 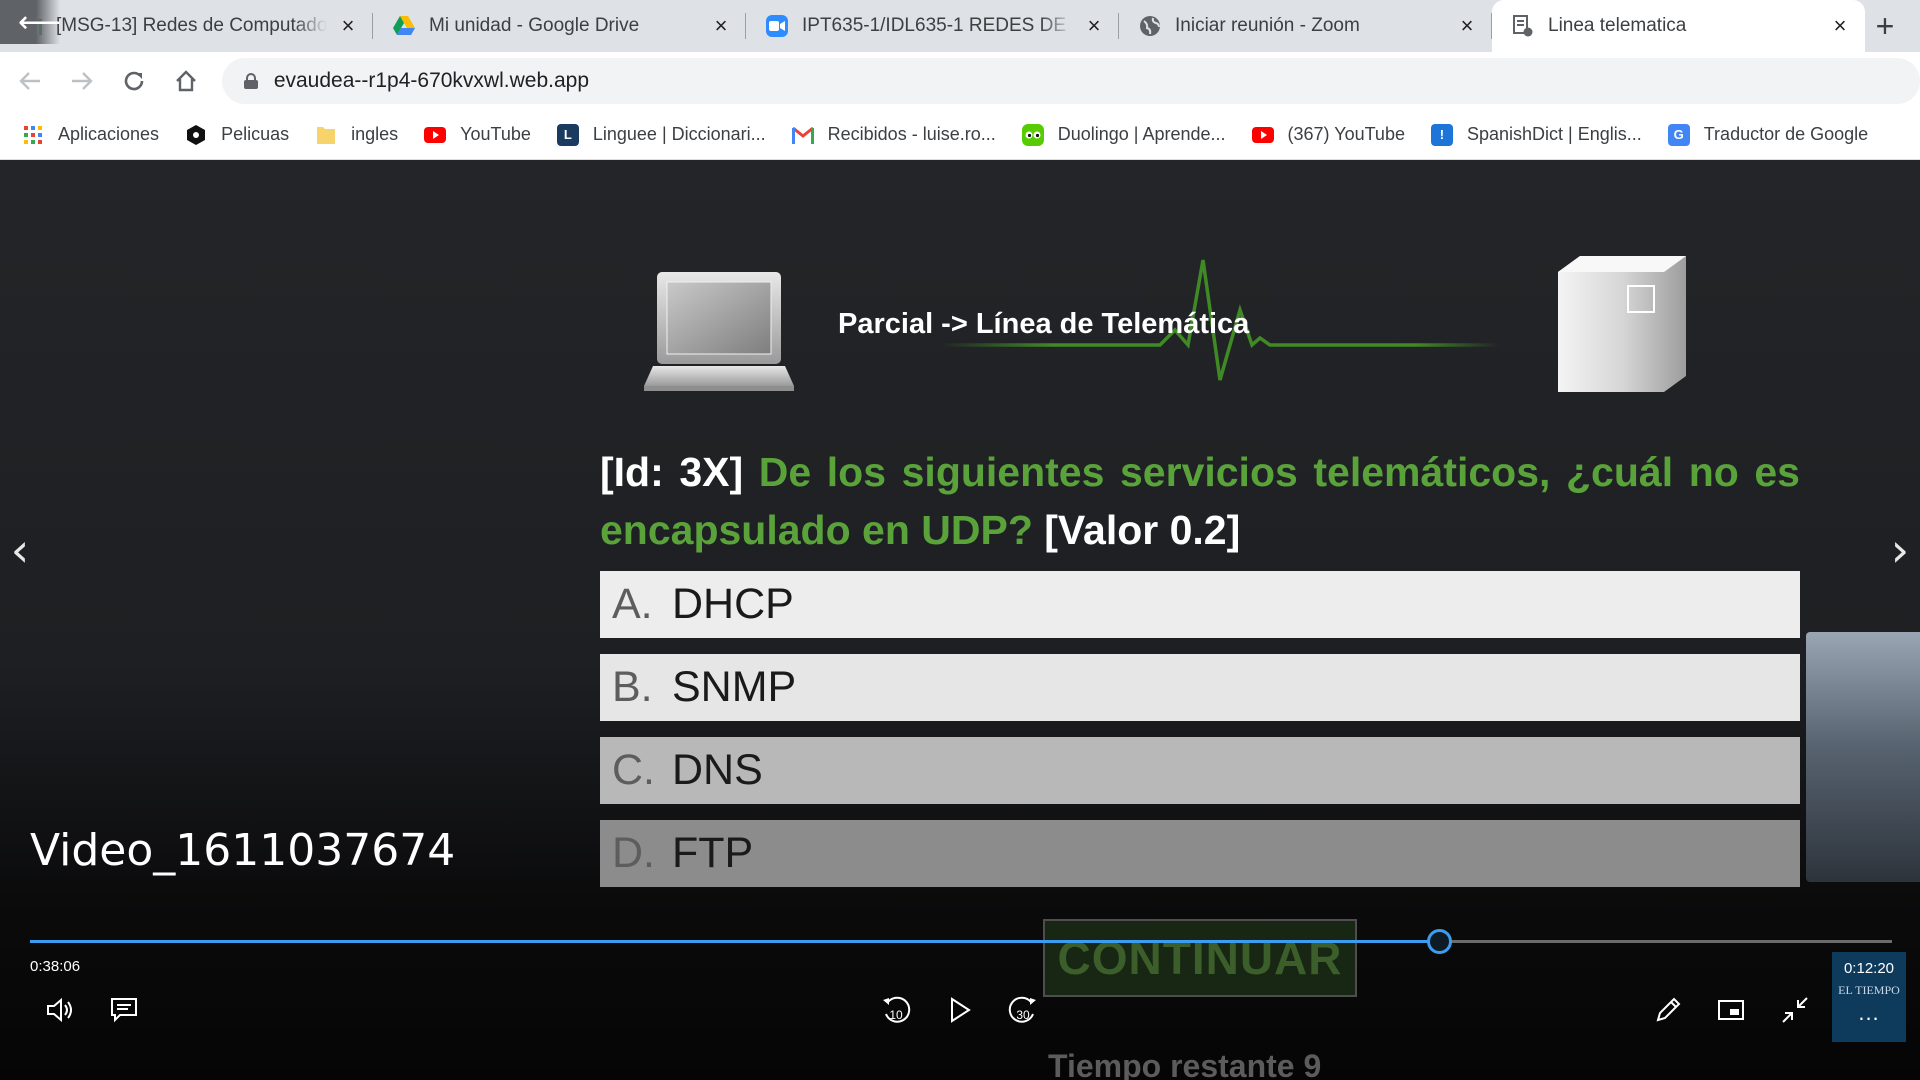 I want to click on back-icon, so click(x=29, y=81).